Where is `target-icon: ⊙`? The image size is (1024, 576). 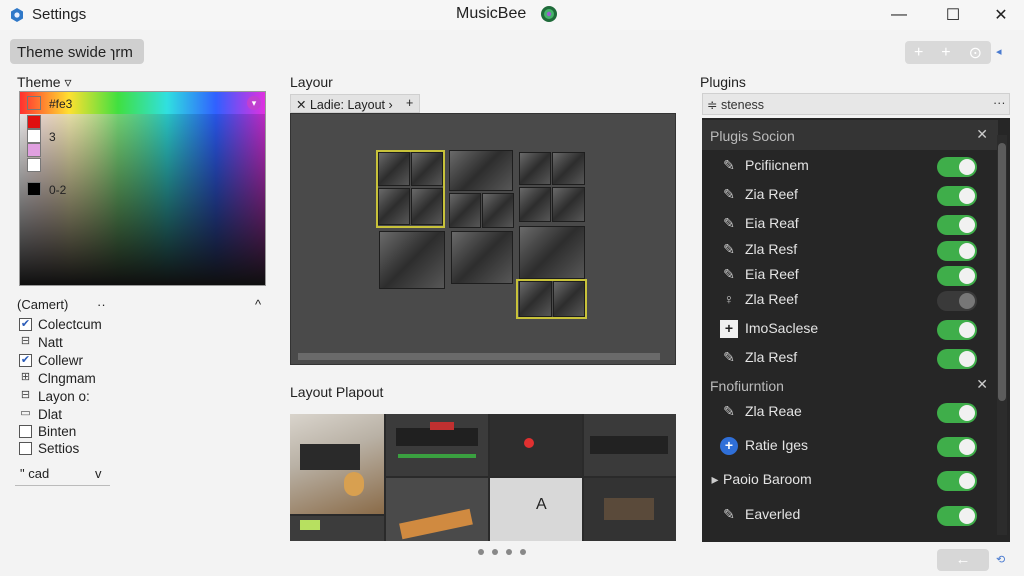
target-icon: ⊙ is located at coordinates (975, 53).